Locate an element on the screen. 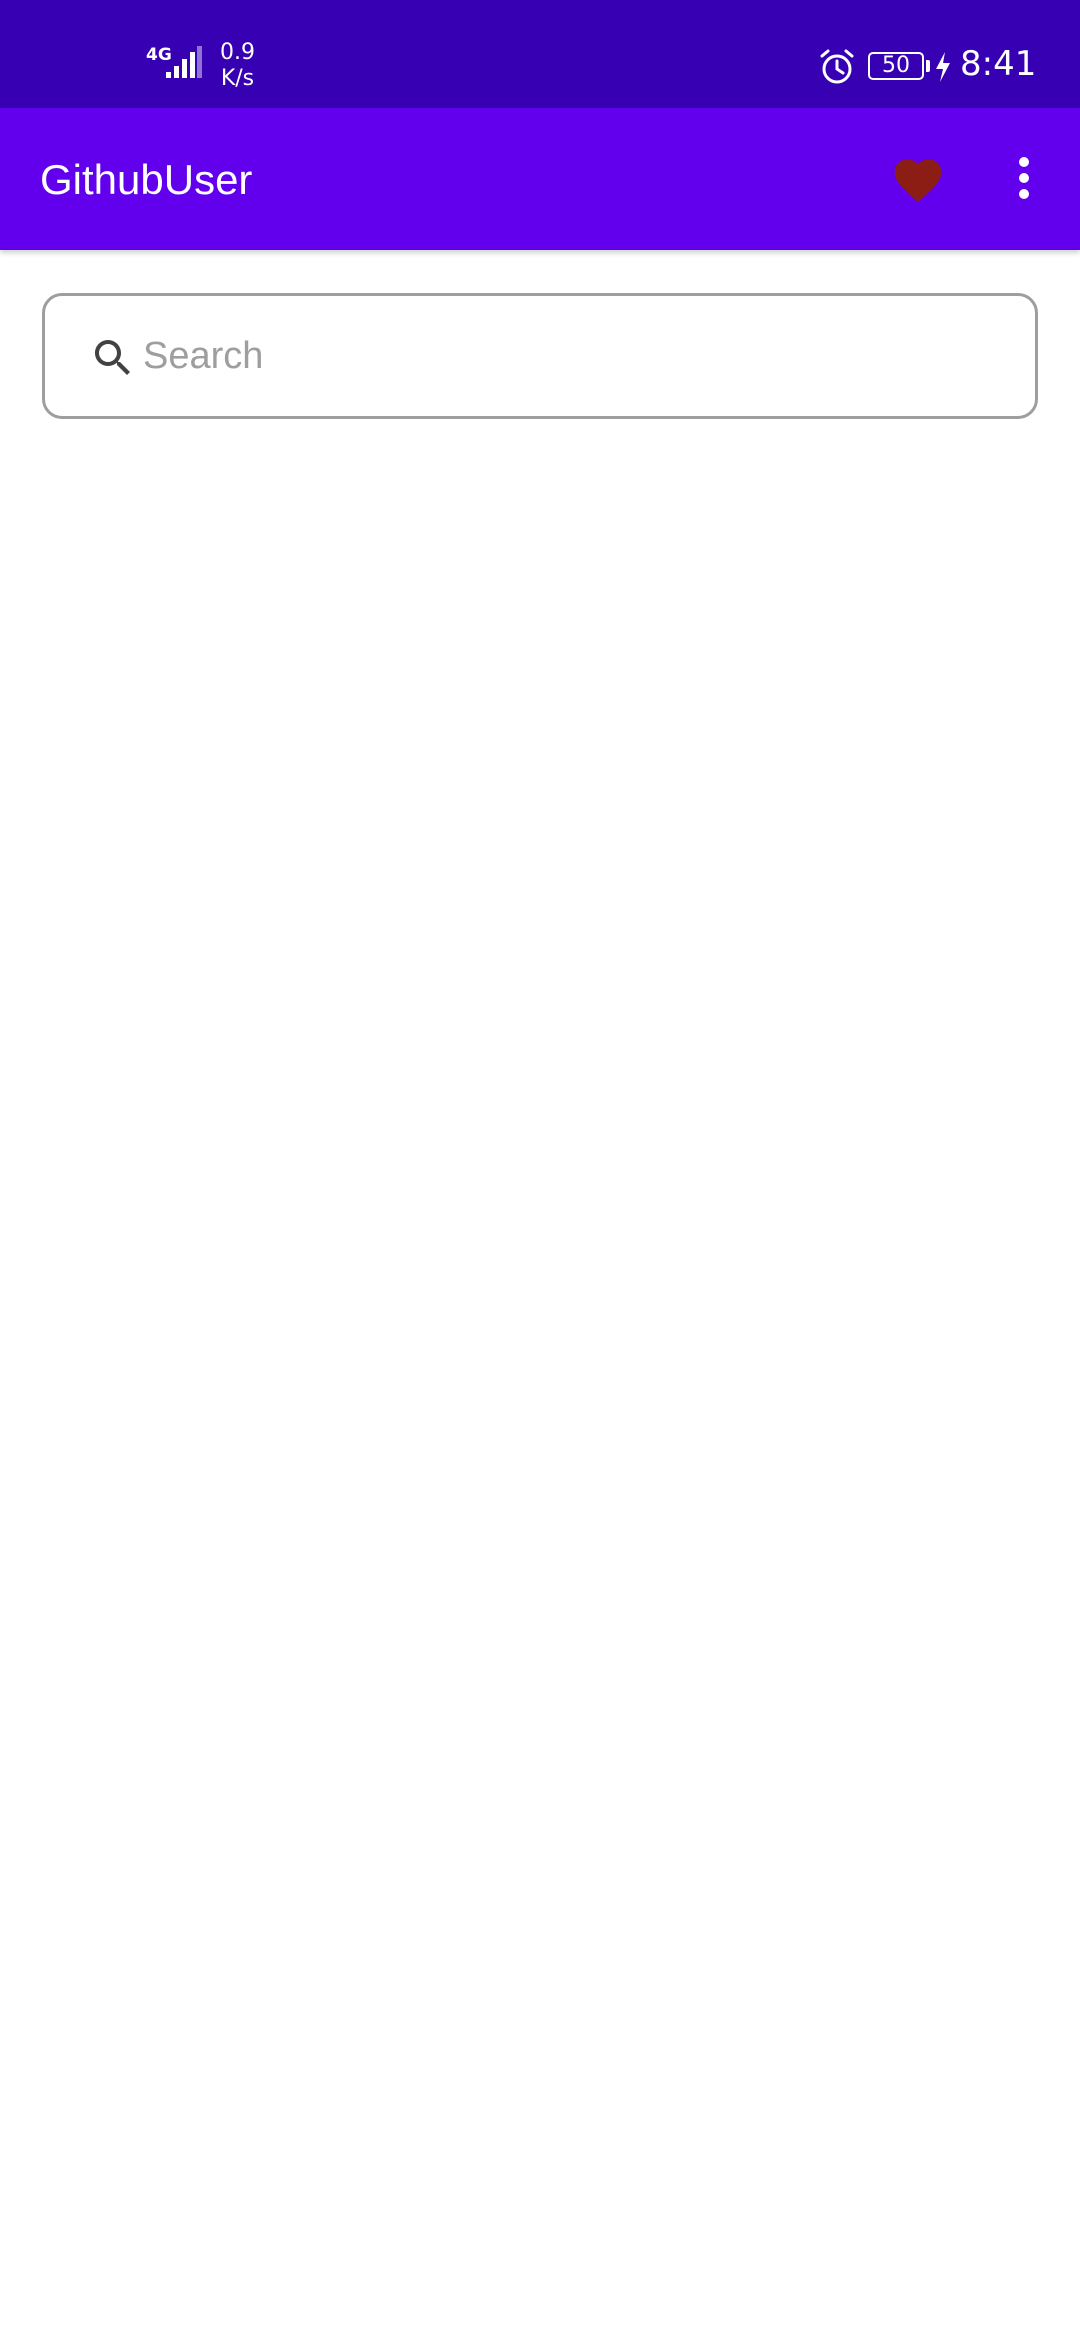  charging-bolt-icon is located at coordinates (943, 67).